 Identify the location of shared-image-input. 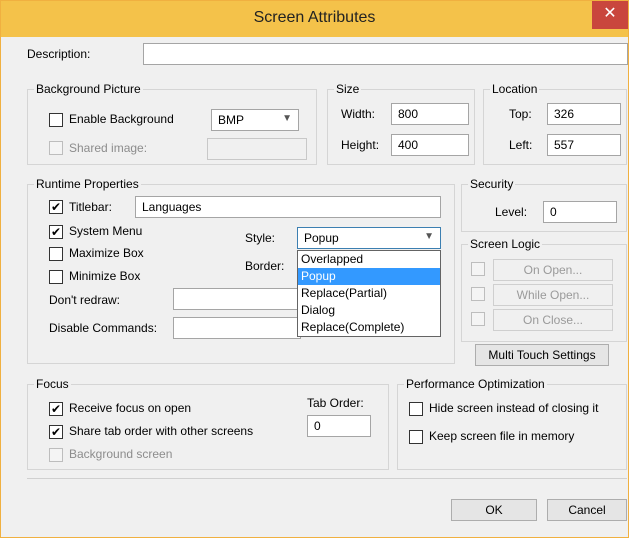
(257, 149).